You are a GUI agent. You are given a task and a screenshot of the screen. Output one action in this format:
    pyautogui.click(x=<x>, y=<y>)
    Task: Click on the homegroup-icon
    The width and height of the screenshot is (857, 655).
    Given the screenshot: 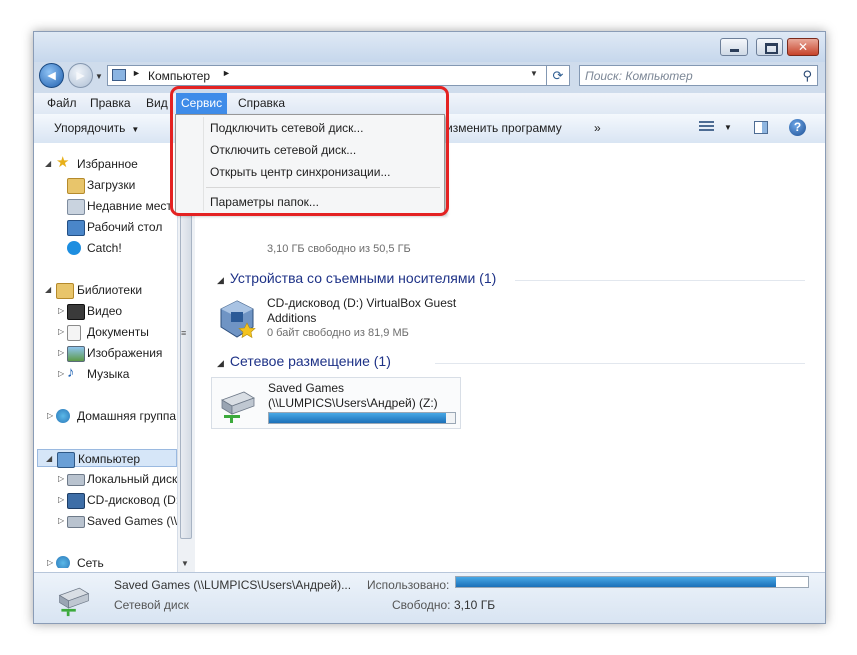 What is the action you would take?
    pyautogui.click(x=63, y=416)
    